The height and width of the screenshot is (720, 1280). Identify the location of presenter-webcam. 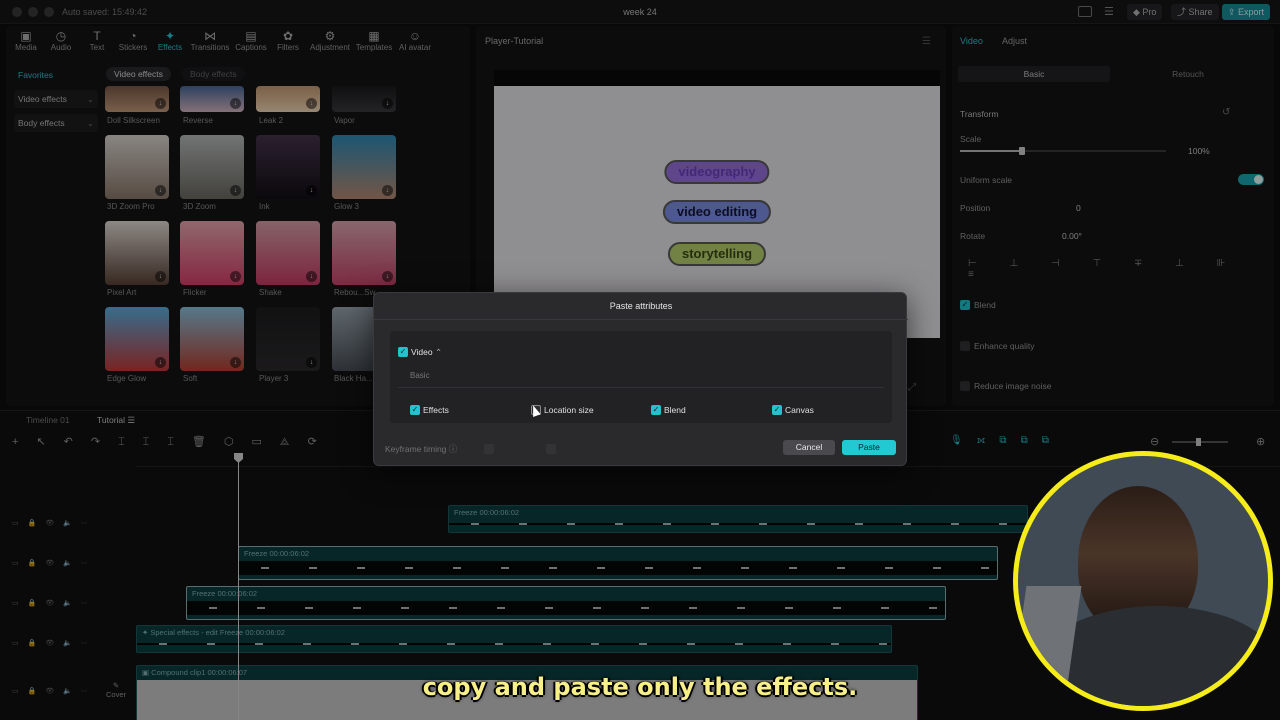
(1143, 581).